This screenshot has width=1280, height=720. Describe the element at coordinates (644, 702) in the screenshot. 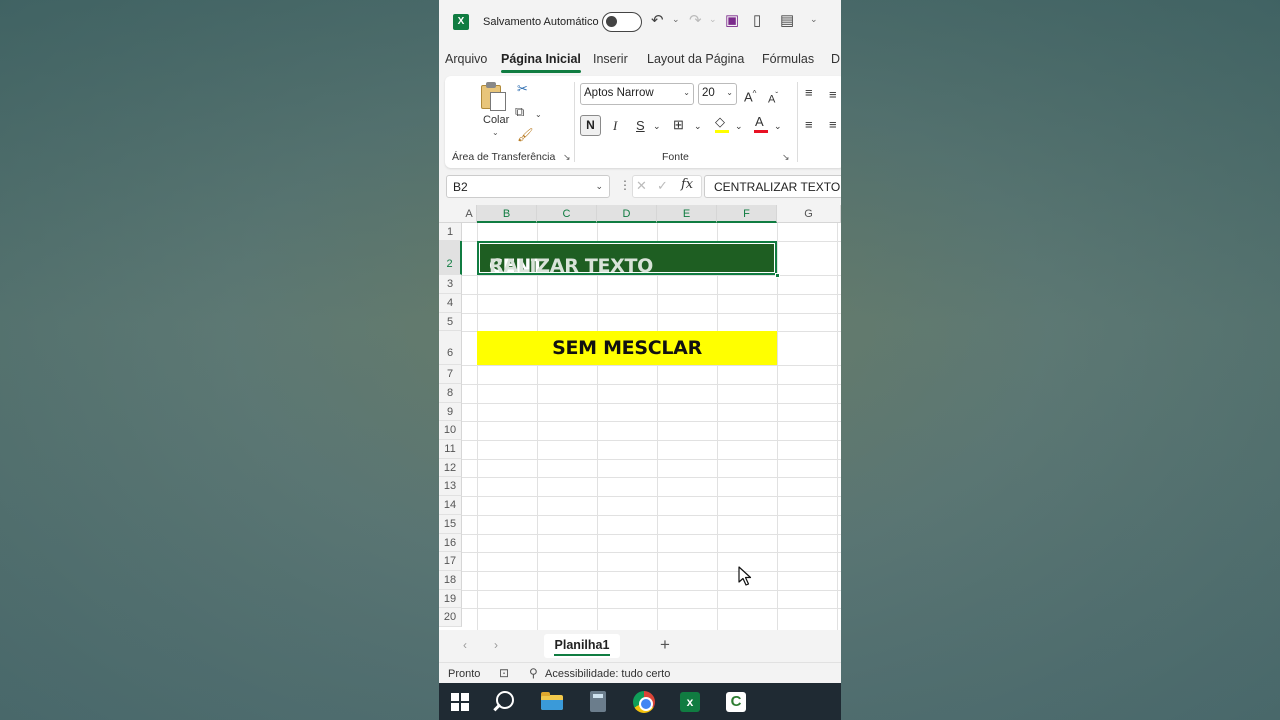

I see `chrome-icon` at that location.